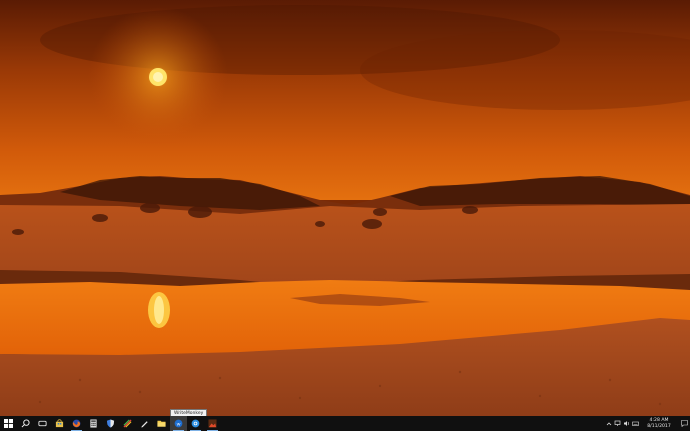 This screenshot has height=431, width=690. I want to click on volume-button, so click(626, 423).